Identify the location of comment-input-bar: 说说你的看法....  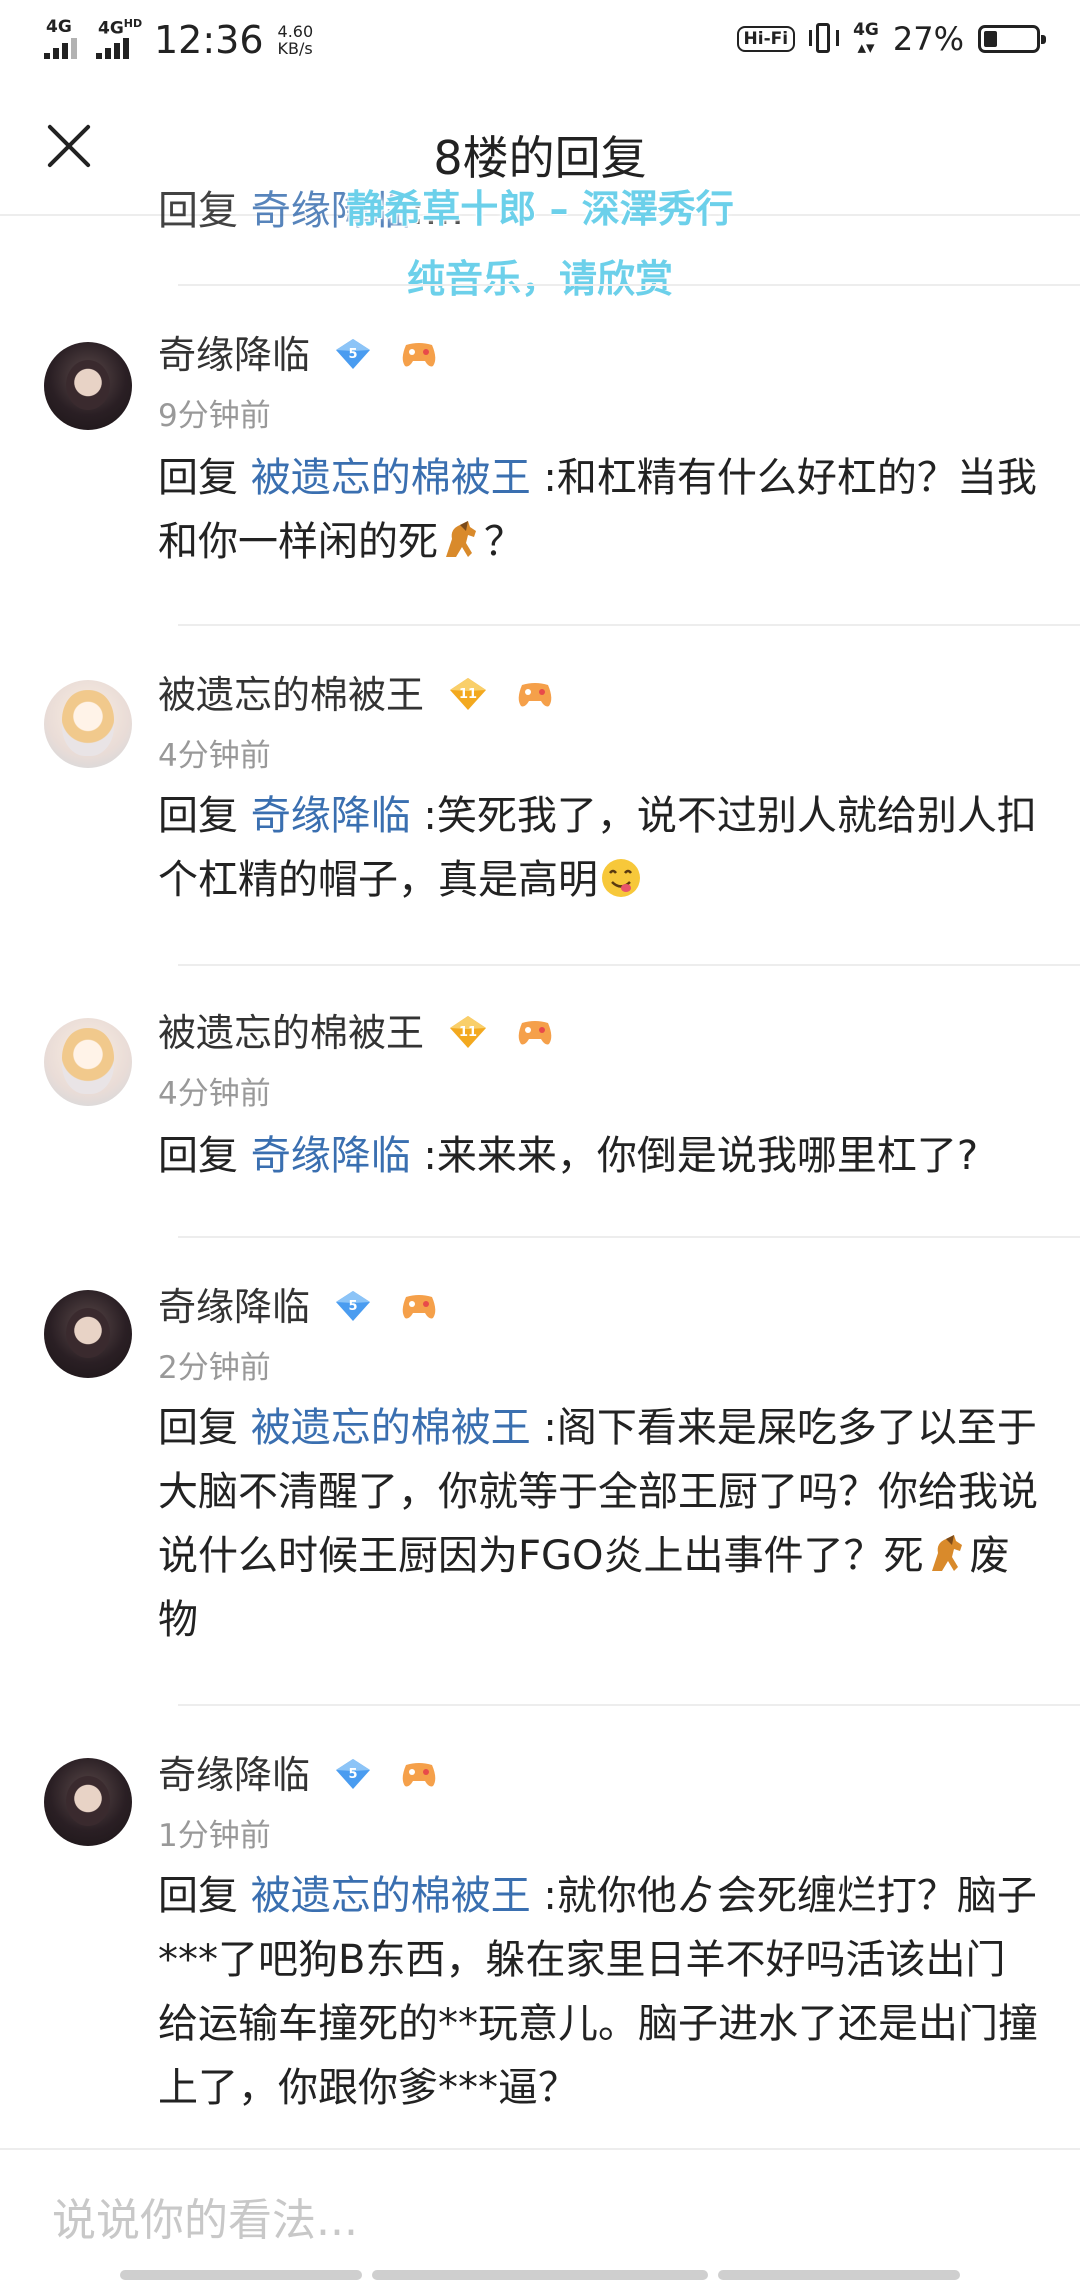
(540, 2215).